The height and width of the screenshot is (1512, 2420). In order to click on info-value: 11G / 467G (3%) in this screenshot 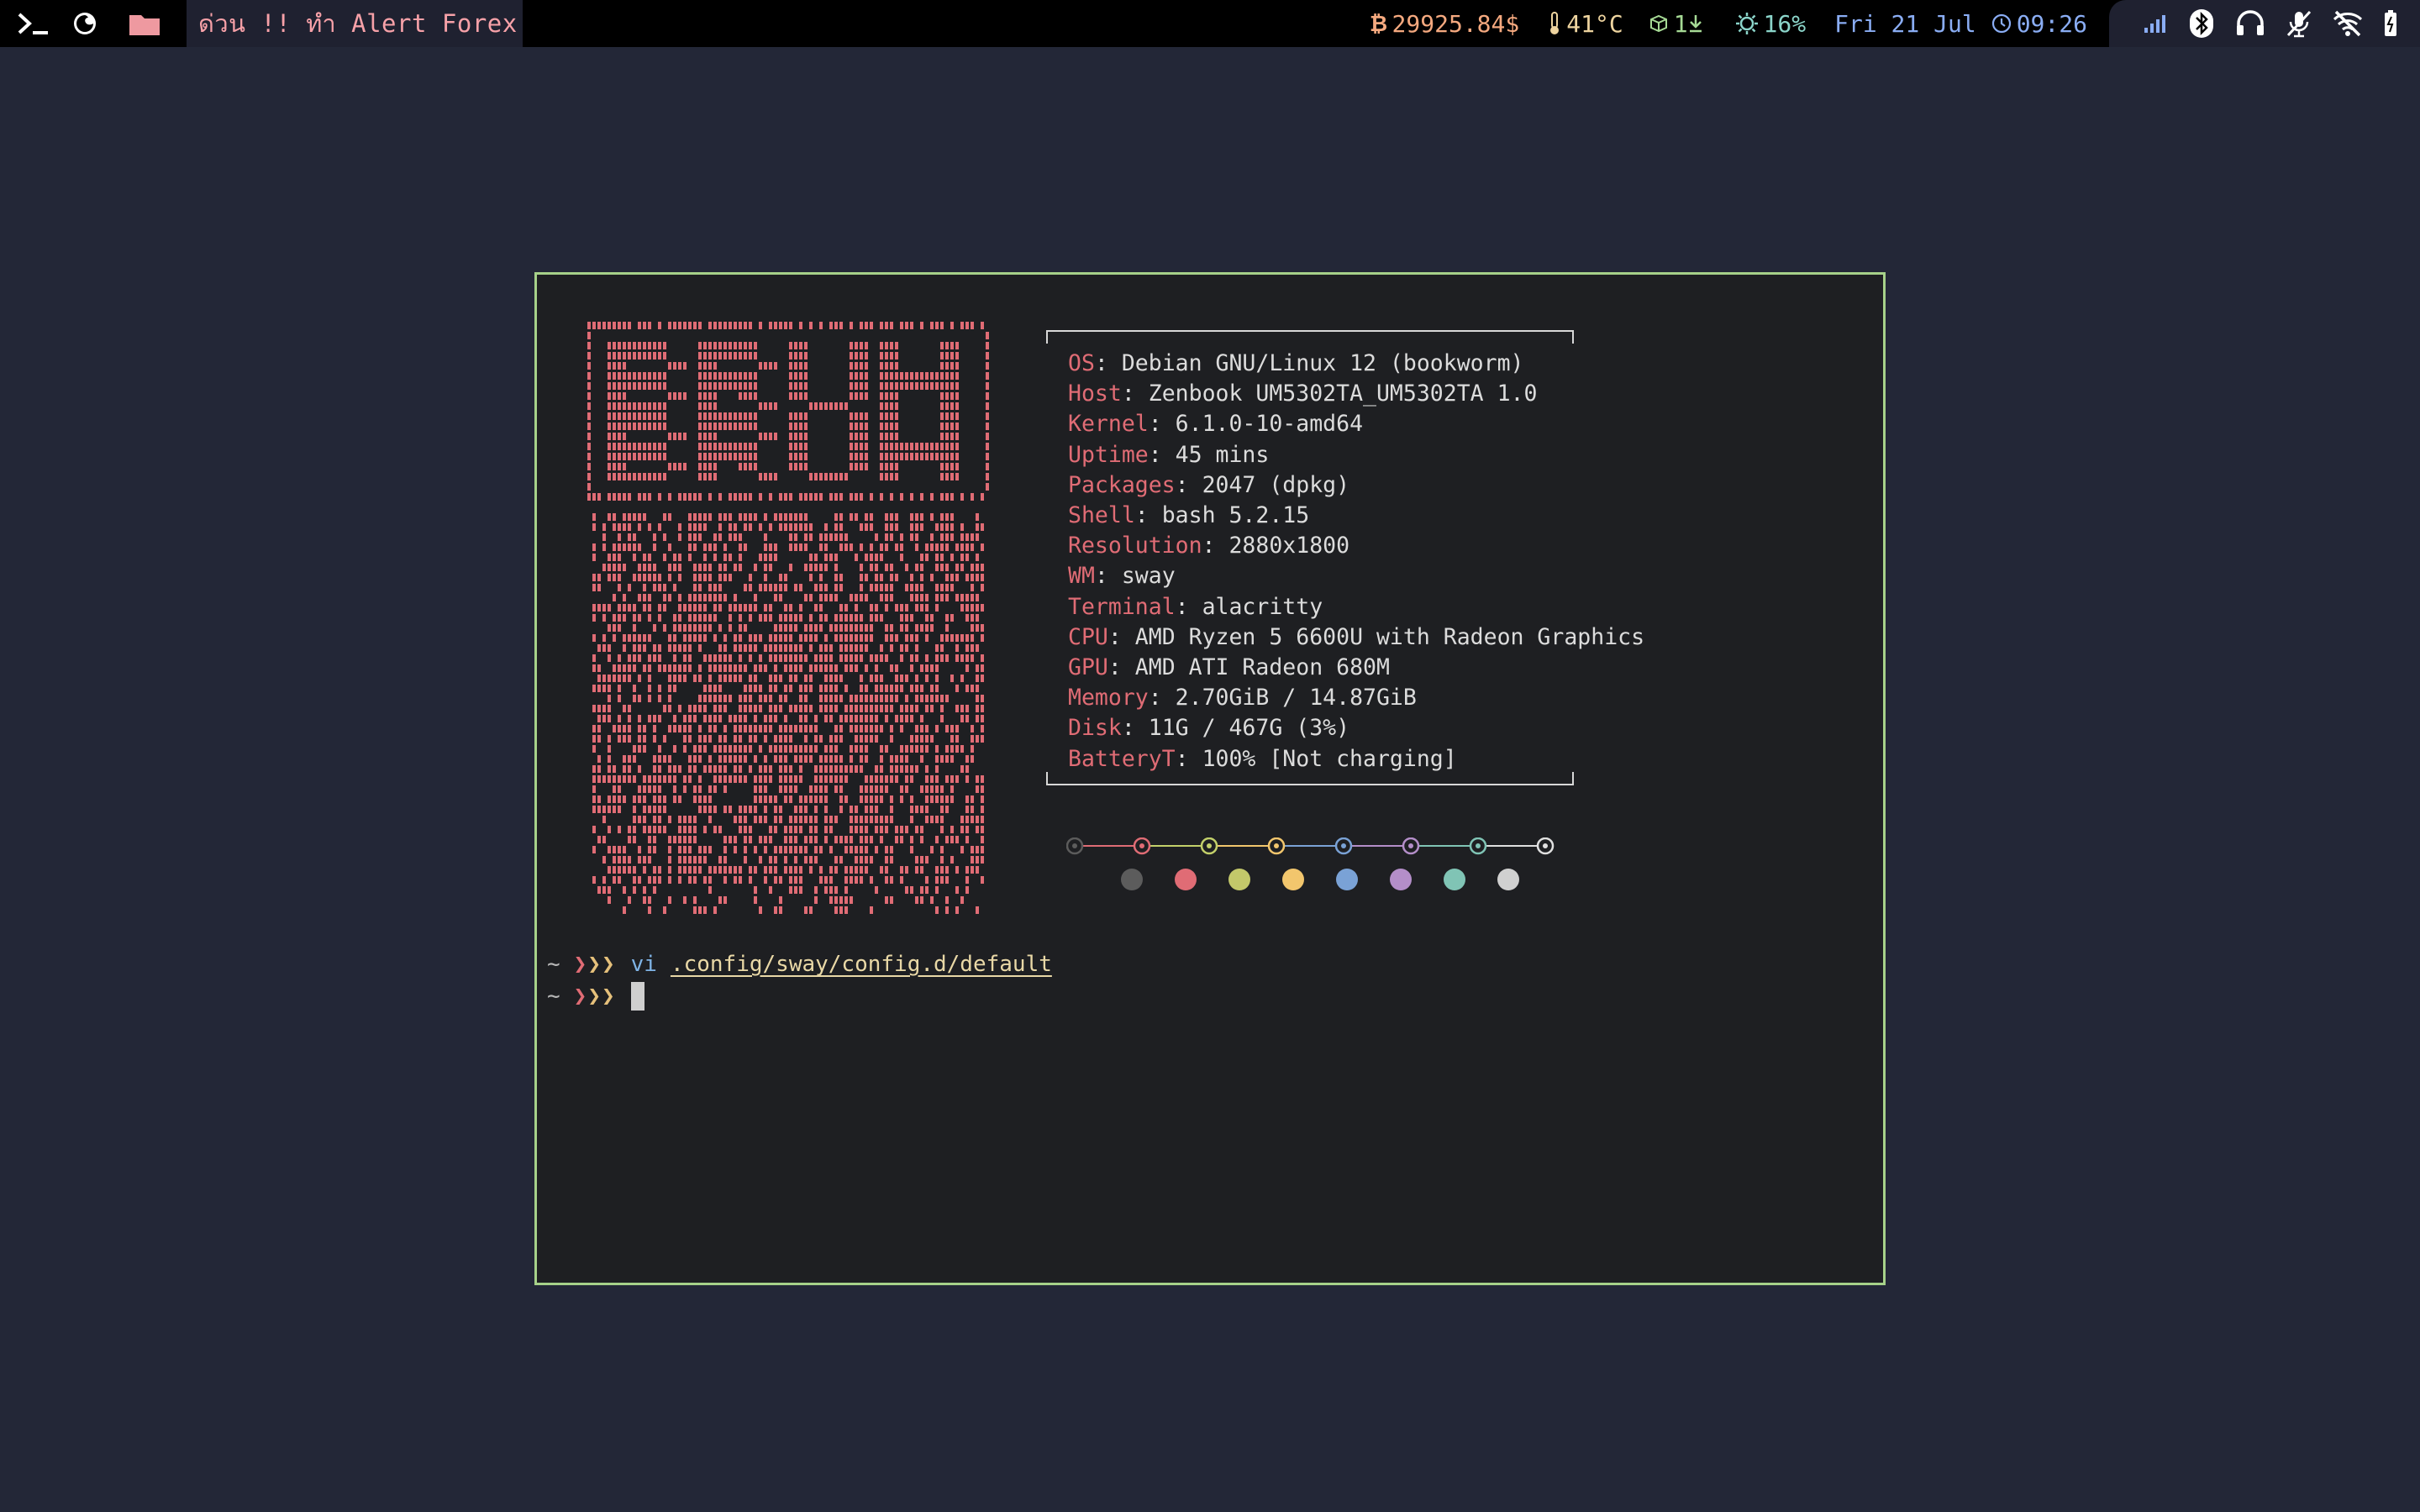, I will do `click(1249, 728)`.